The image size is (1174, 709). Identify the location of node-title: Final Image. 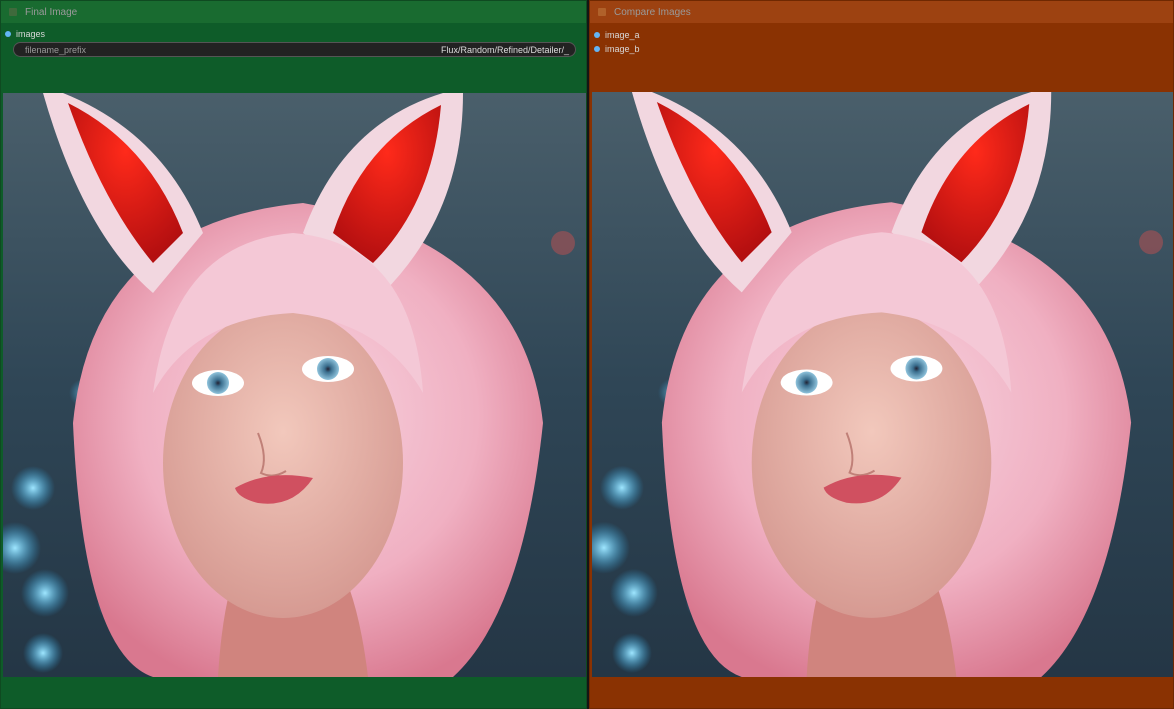
(51, 12).